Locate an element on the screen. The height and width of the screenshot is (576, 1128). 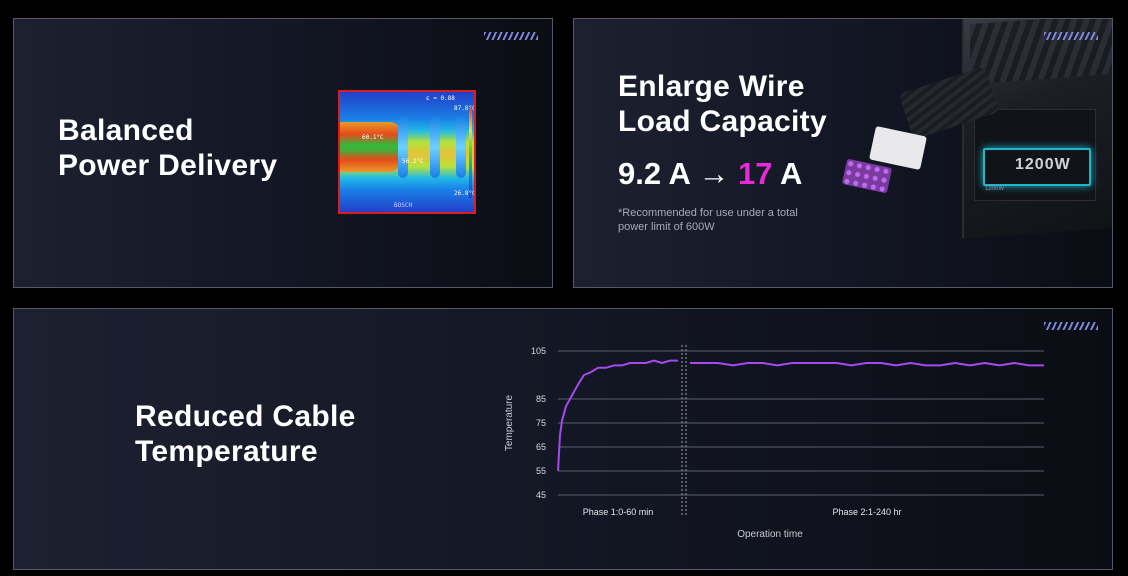
y-tick-label: 45 is located at coordinates (541, 495).